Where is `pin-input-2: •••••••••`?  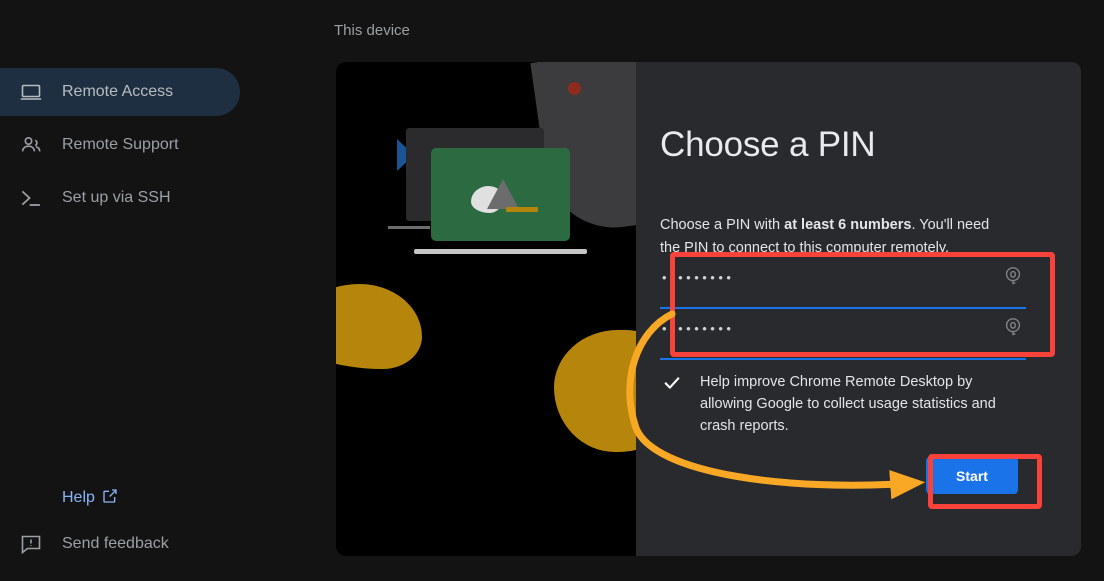
pin-input-2: ••••••••• is located at coordinates (843, 337).